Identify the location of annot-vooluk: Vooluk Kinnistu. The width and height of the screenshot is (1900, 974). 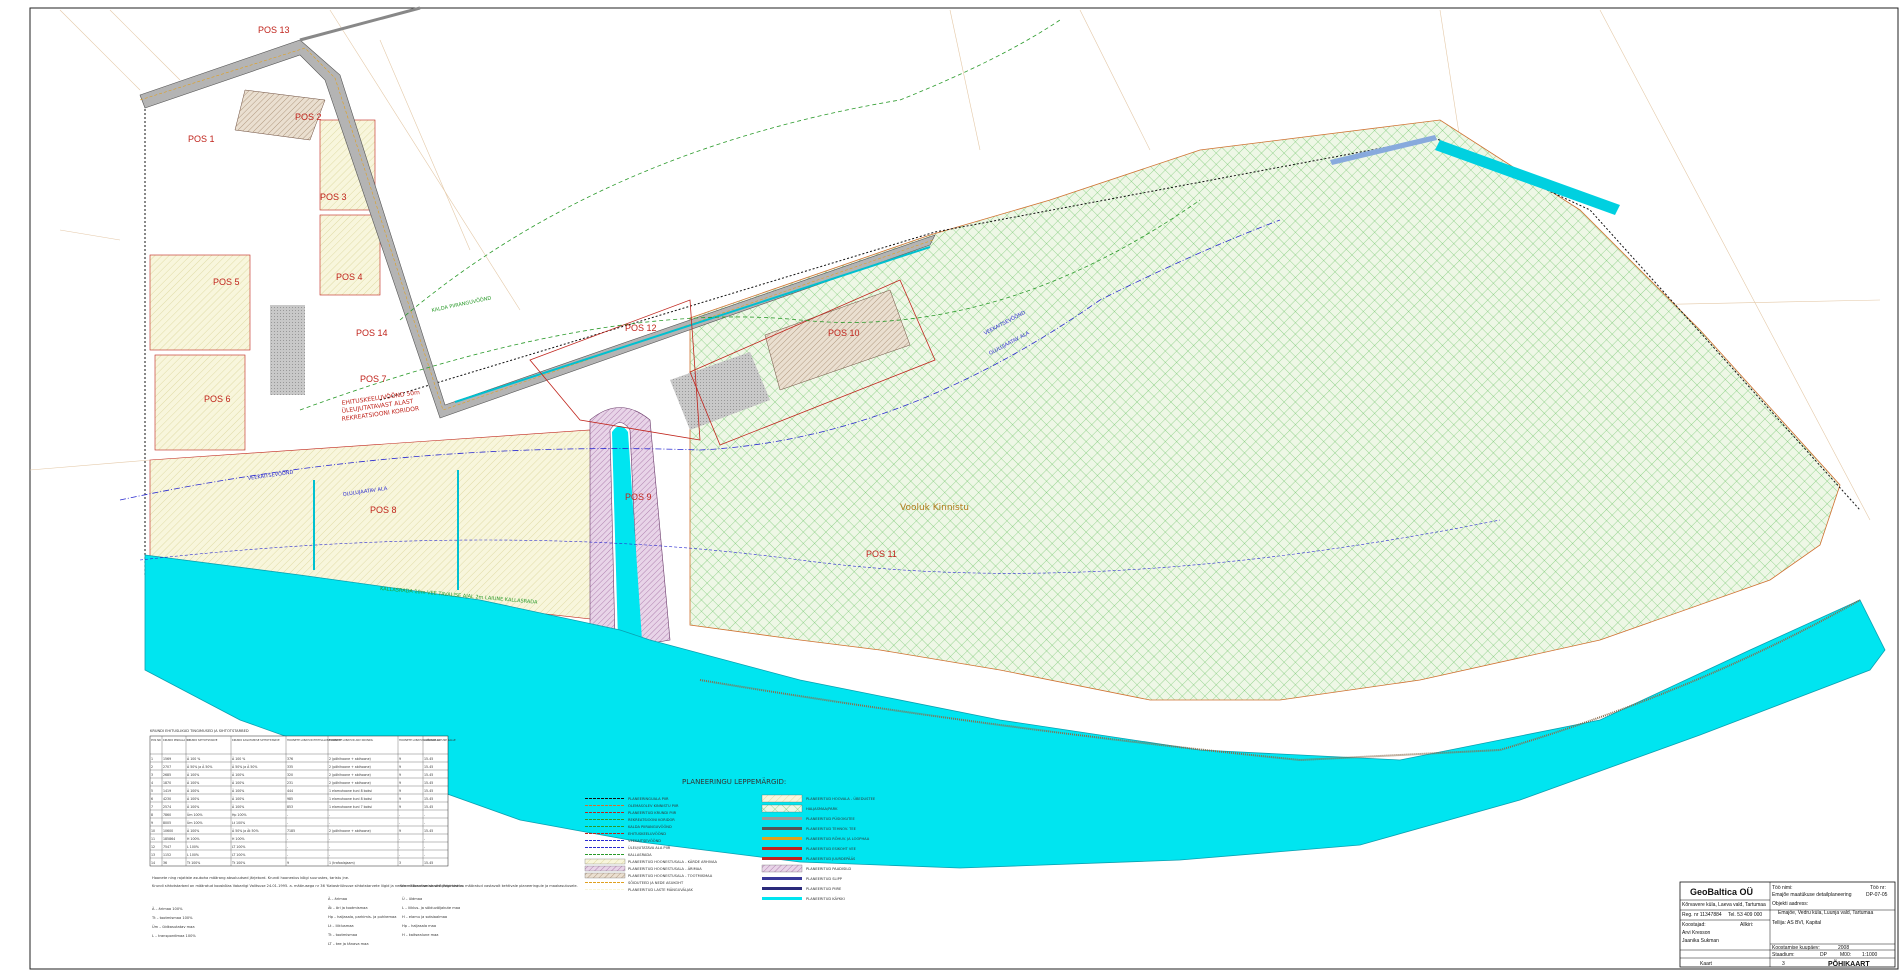
(934, 508).